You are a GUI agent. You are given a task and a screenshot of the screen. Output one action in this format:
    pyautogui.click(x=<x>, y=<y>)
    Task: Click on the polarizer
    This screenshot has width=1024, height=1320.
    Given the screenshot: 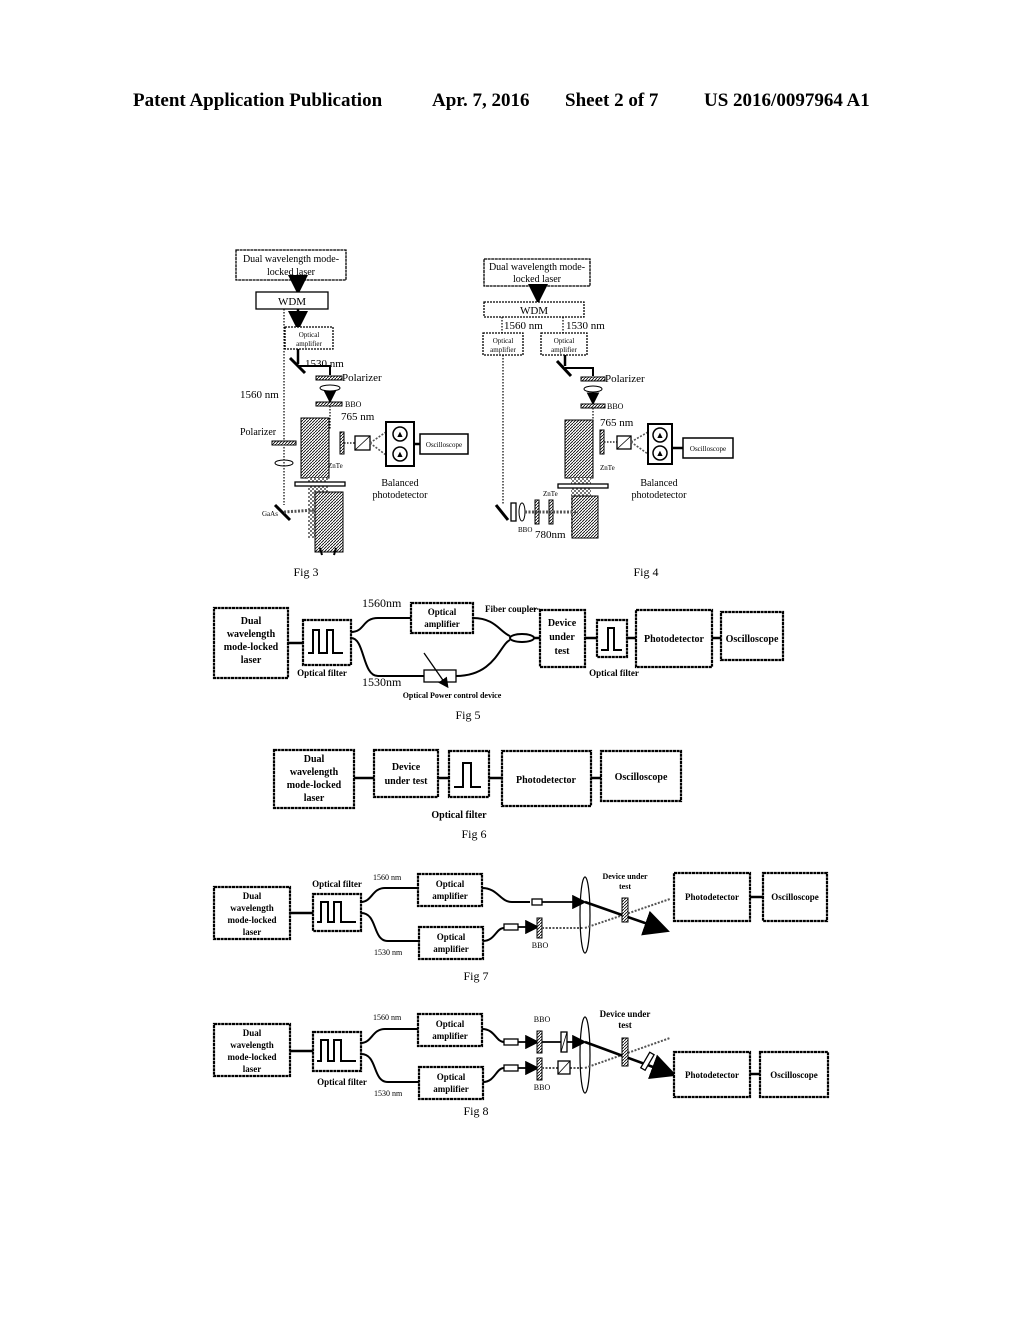 What is the action you would take?
    pyautogui.click(x=329, y=378)
    